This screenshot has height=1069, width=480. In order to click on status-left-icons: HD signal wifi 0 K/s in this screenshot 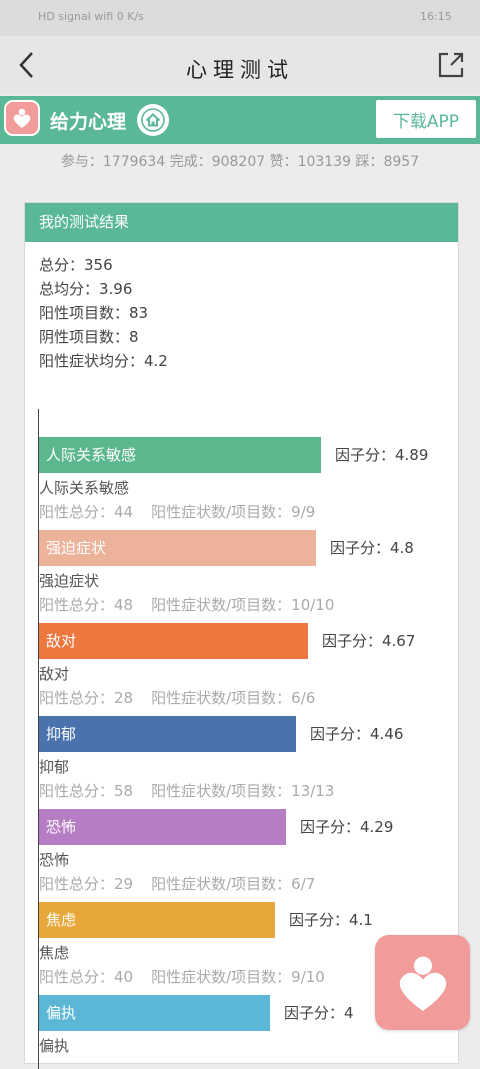, I will do `click(91, 16)`.